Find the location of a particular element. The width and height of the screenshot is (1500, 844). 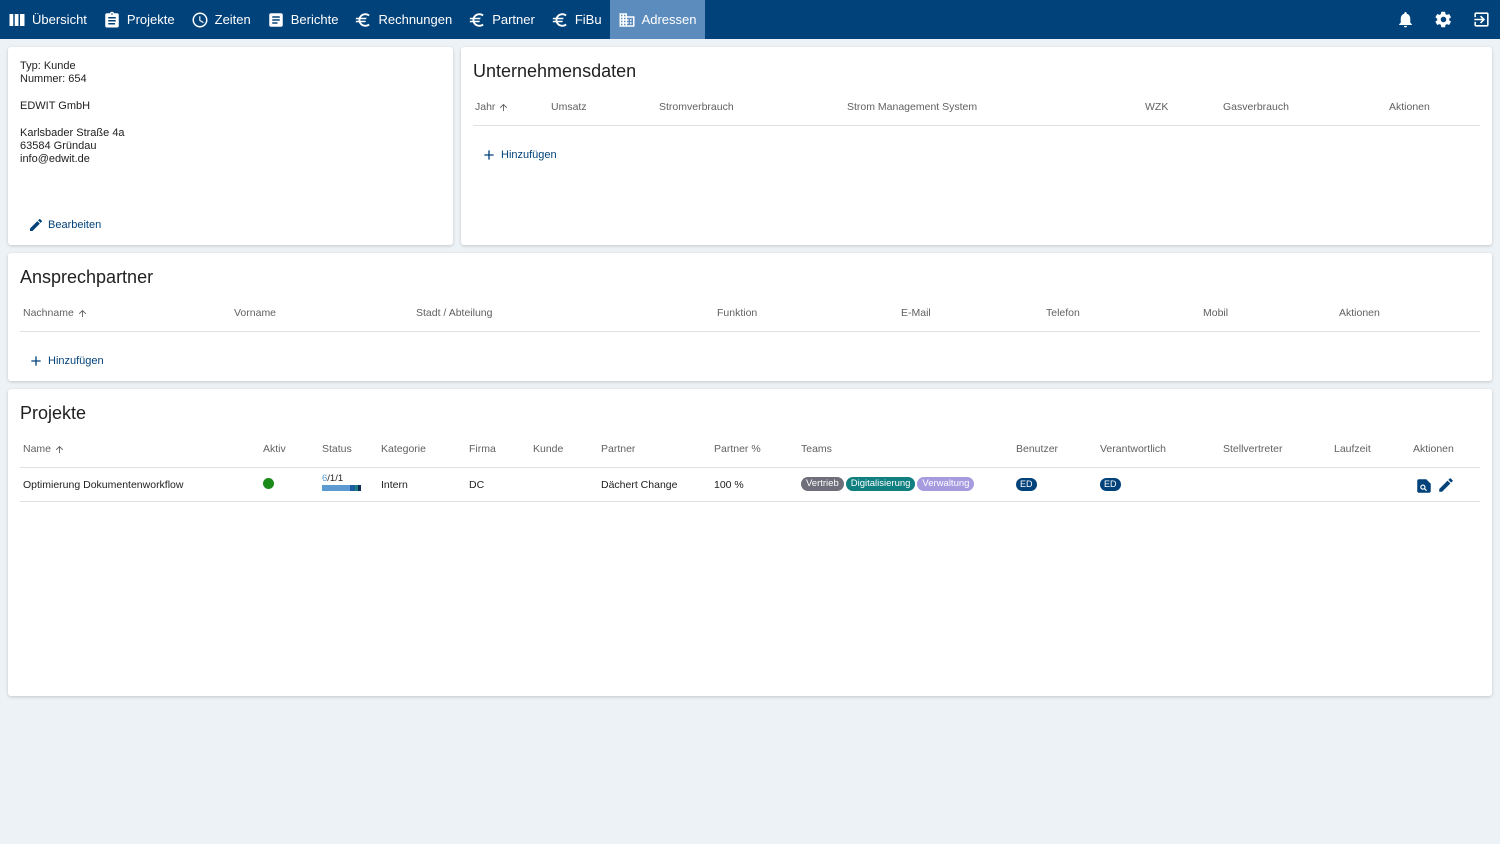

col-stellvertreter: Stellvertreter is located at coordinates (1253, 449).